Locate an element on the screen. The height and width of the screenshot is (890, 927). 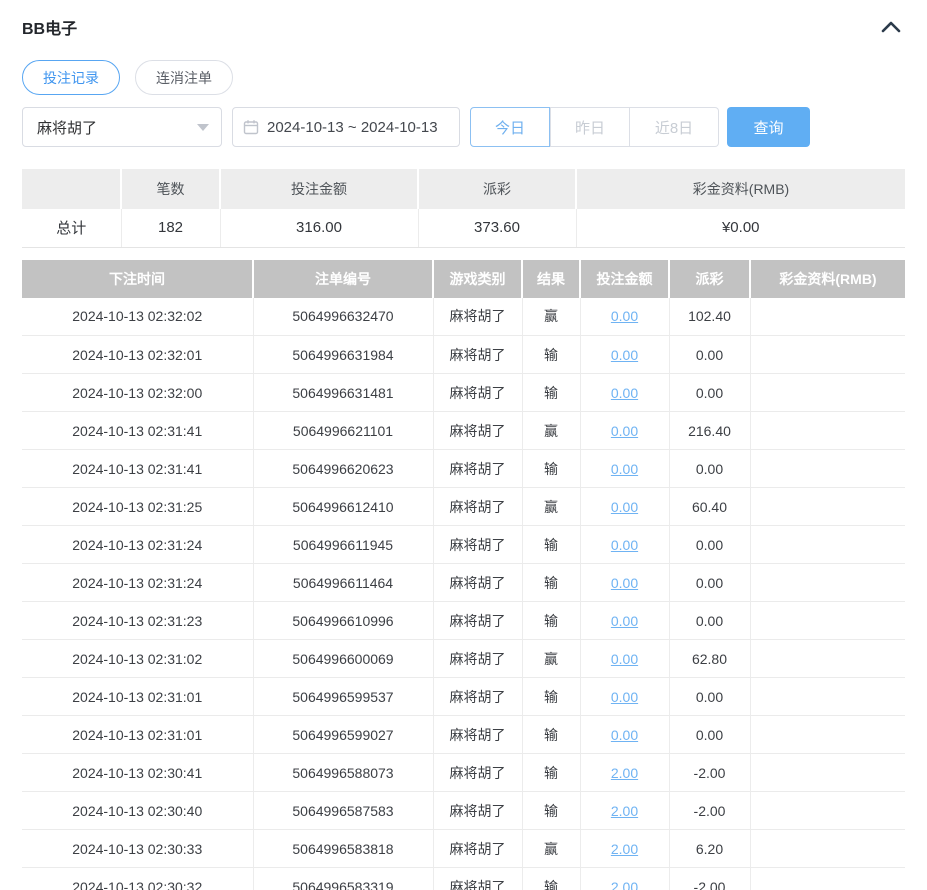
calendar-icon is located at coordinates (251, 127).